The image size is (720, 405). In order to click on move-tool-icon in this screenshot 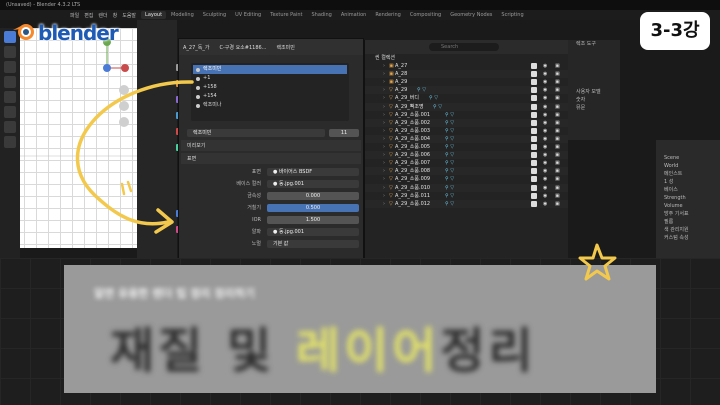, I will do `click(10, 67)`.